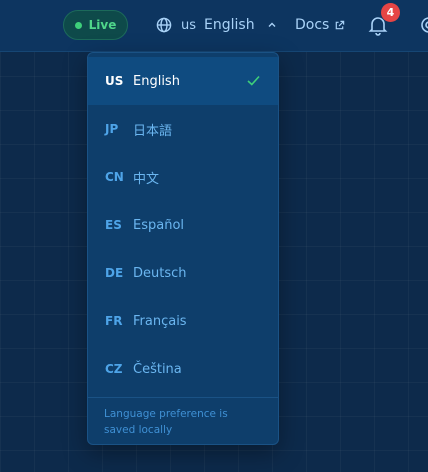 This screenshot has height=472, width=428. I want to click on notification-count-badge: 4, so click(390, 12).